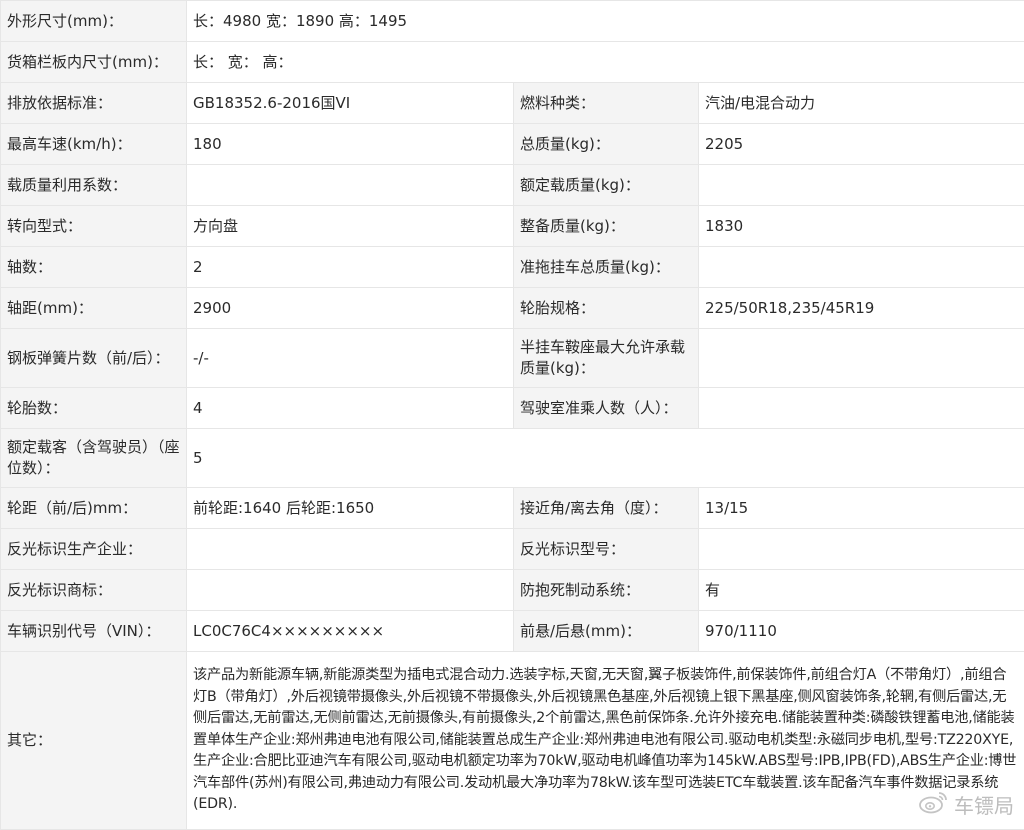 This screenshot has height=830, width=1024. What do you see at coordinates (94, 226) in the screenshot?
I see `field-label: 转向型式：` at bounding box center [94, 226].